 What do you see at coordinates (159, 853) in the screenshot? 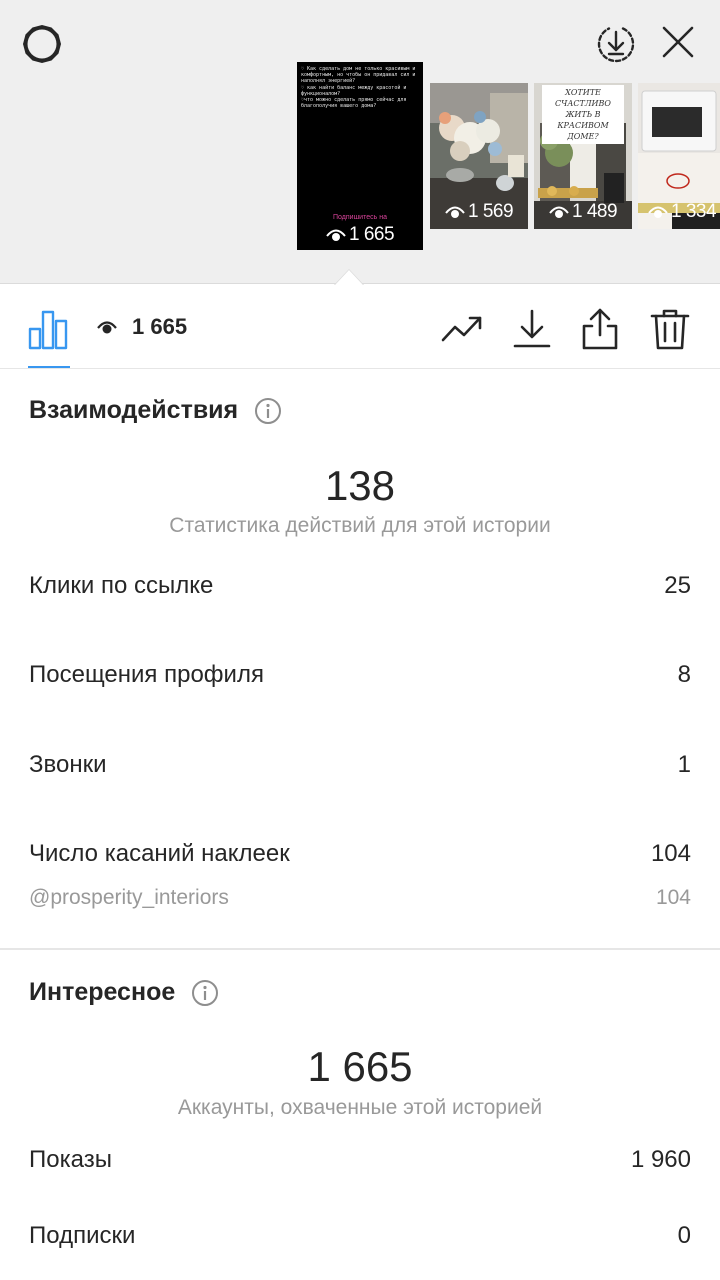
I see `metric-label: Число касаний наклеек` at bounding box center [159, 853].